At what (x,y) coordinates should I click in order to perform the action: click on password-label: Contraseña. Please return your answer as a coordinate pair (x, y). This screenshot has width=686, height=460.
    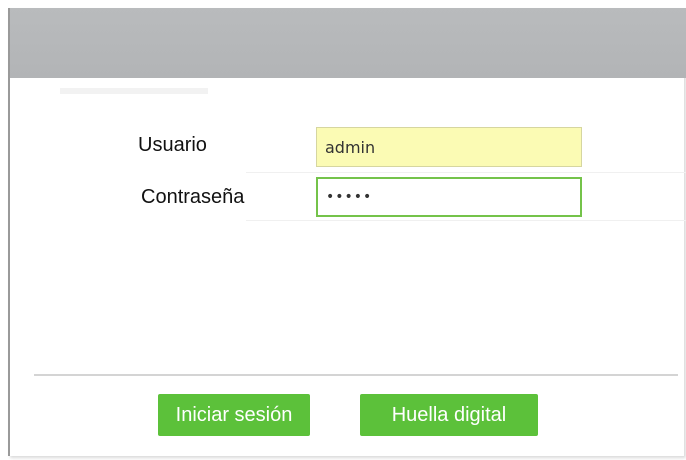
    Looking at the image, I should click on (193, 197).